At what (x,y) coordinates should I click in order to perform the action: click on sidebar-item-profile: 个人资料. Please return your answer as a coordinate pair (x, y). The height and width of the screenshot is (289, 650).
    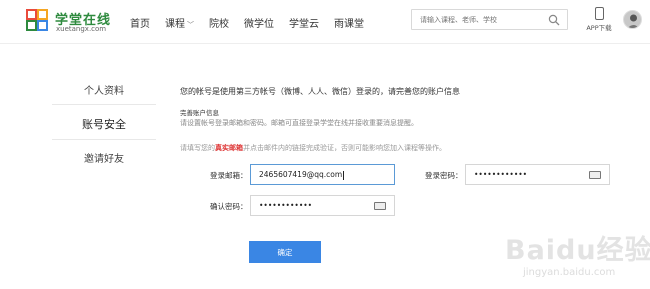
    Looking at the image, I should click on (104, 89).